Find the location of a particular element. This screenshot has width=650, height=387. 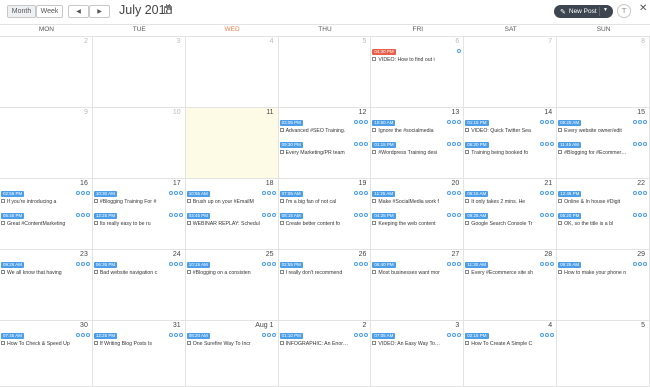

post-preview-text: Every Marketing/PR team is located at coordinates (315, 153).